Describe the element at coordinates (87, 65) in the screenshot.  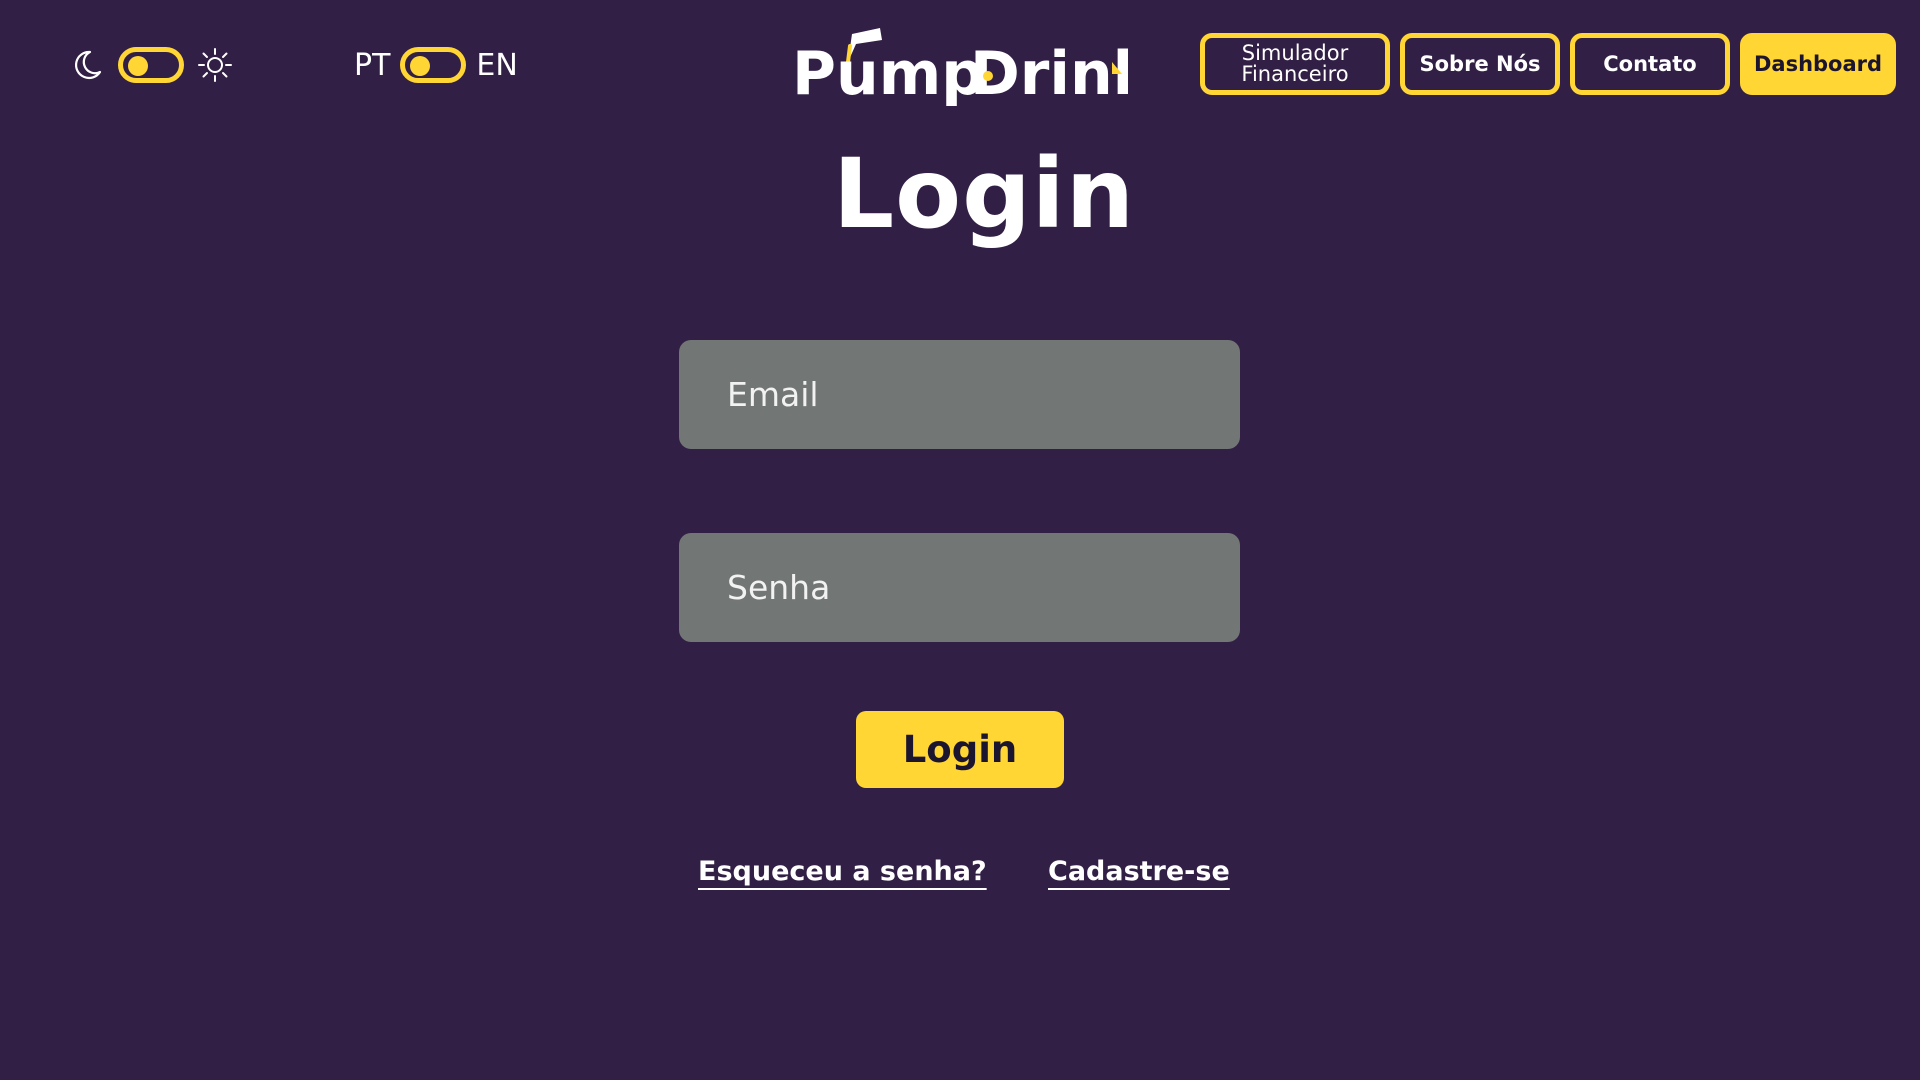
I see `moon-icon` at that location.